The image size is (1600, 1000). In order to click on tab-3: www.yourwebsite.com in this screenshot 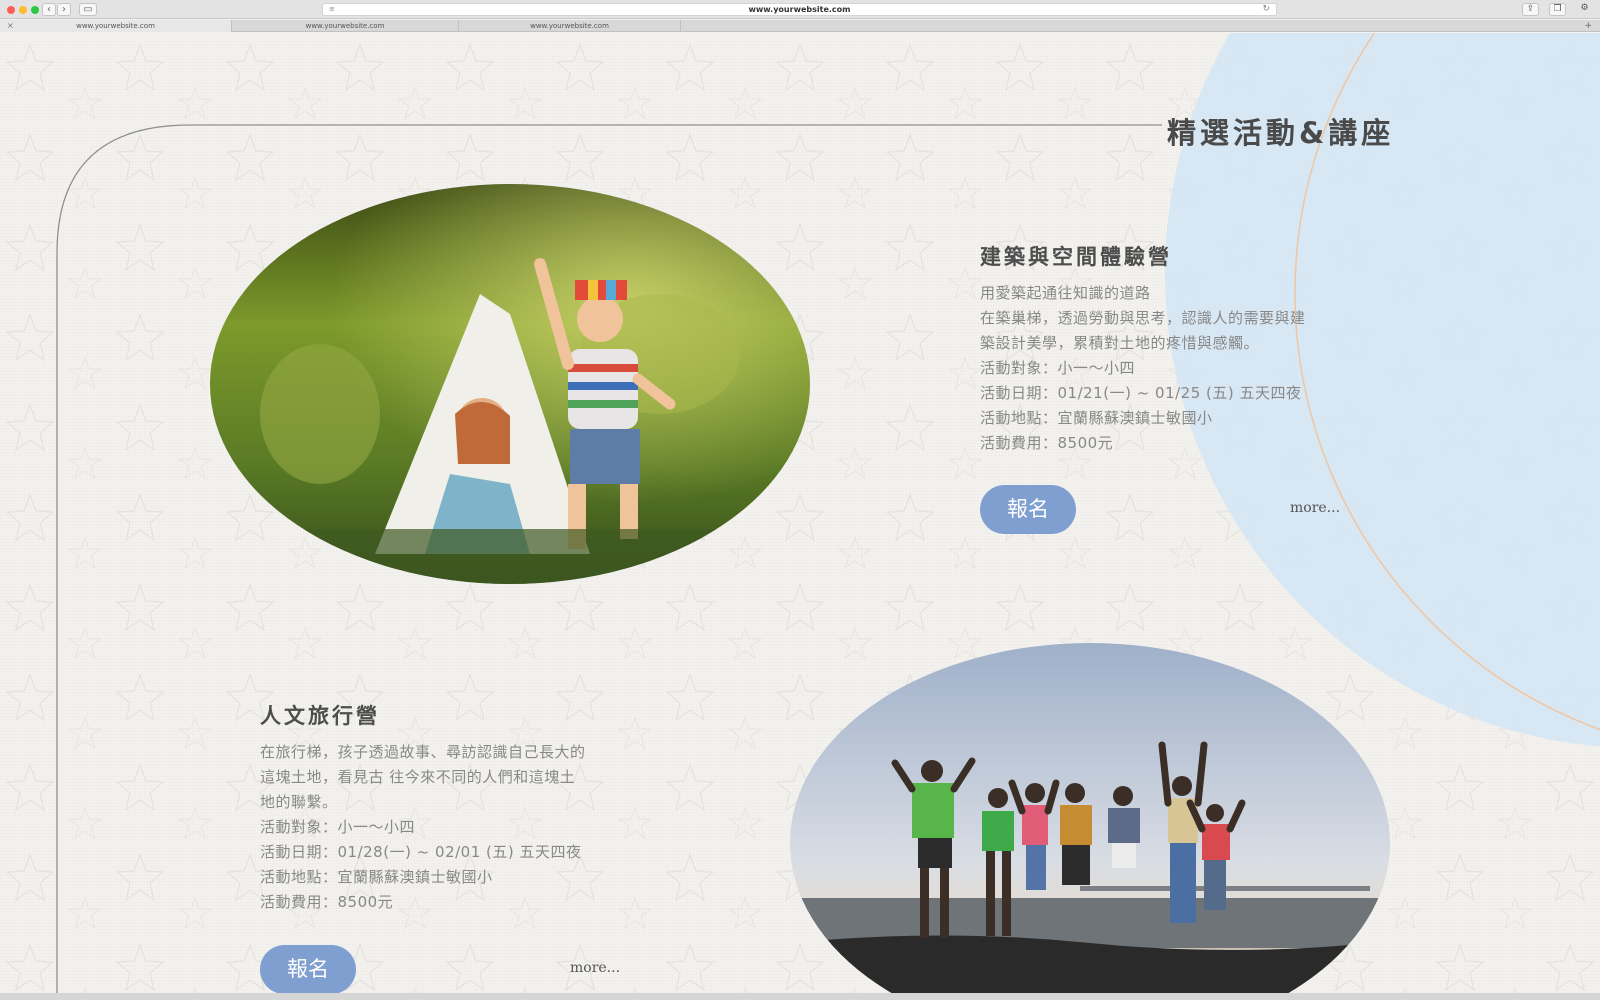, I will do `click(570, 26)`.